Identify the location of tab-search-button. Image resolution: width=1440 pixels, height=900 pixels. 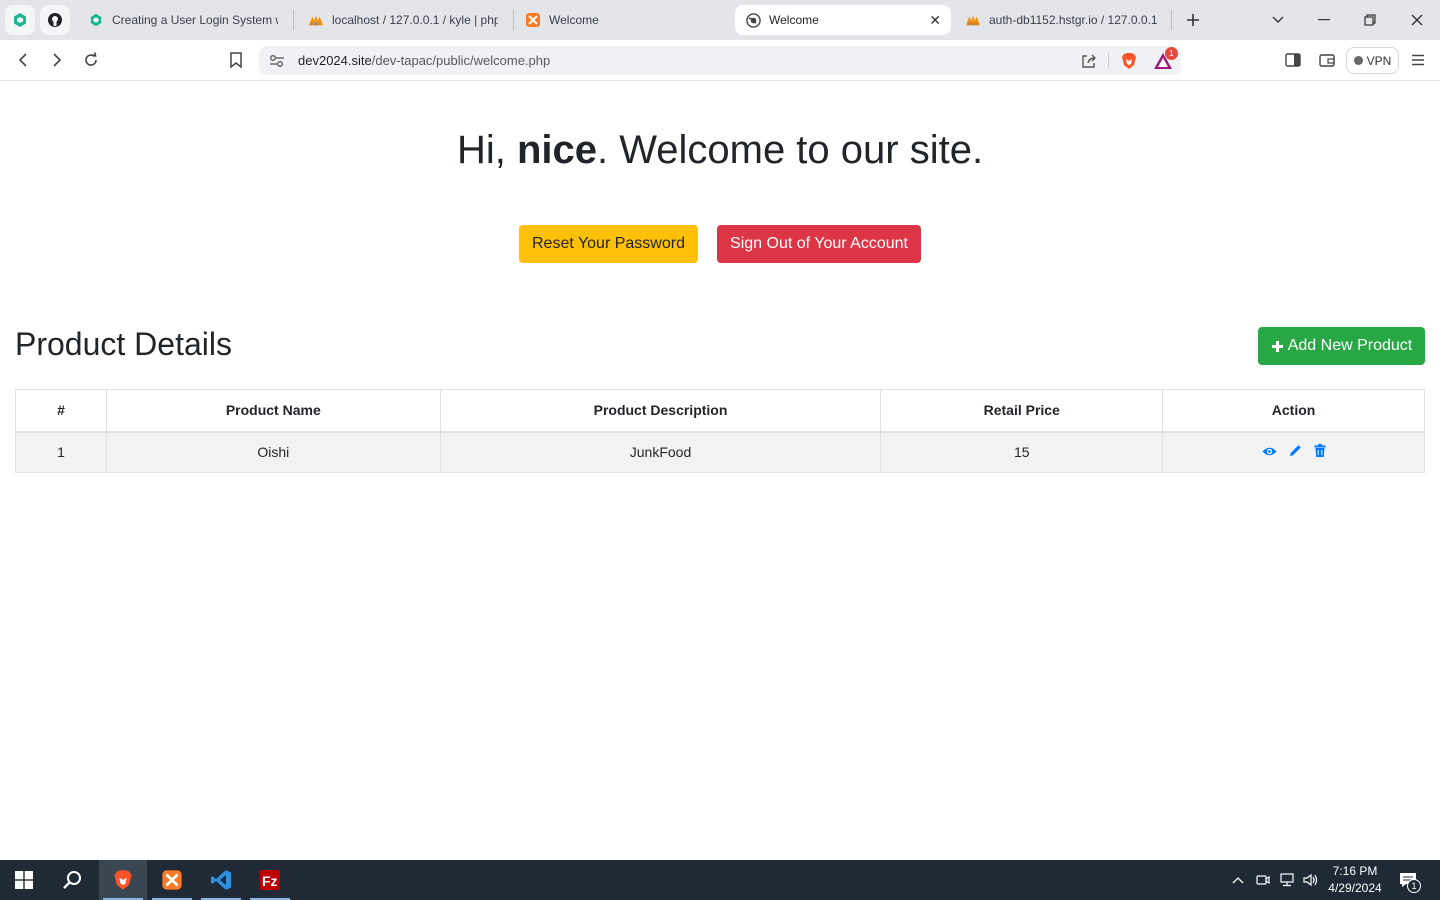
(1278, 20).